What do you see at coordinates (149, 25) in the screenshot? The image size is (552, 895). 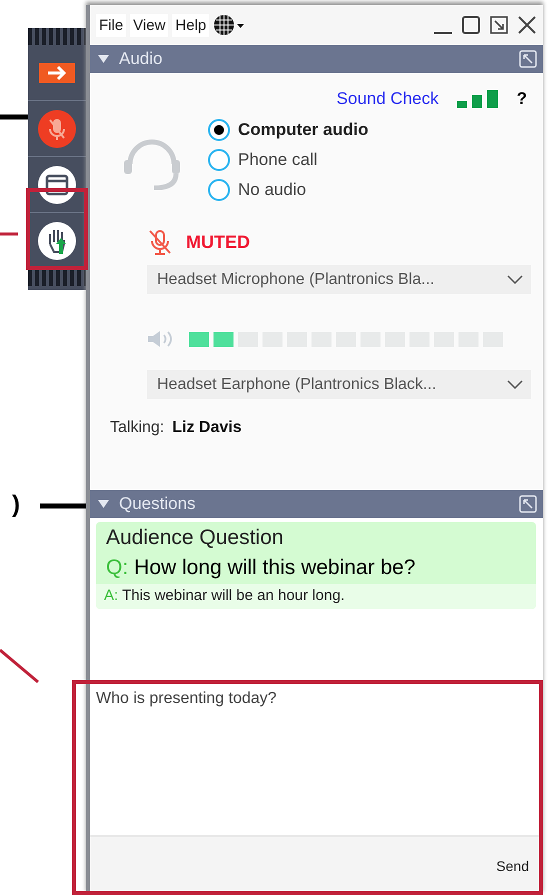 I see `menu-item: View` at bounding box center [149, 25].